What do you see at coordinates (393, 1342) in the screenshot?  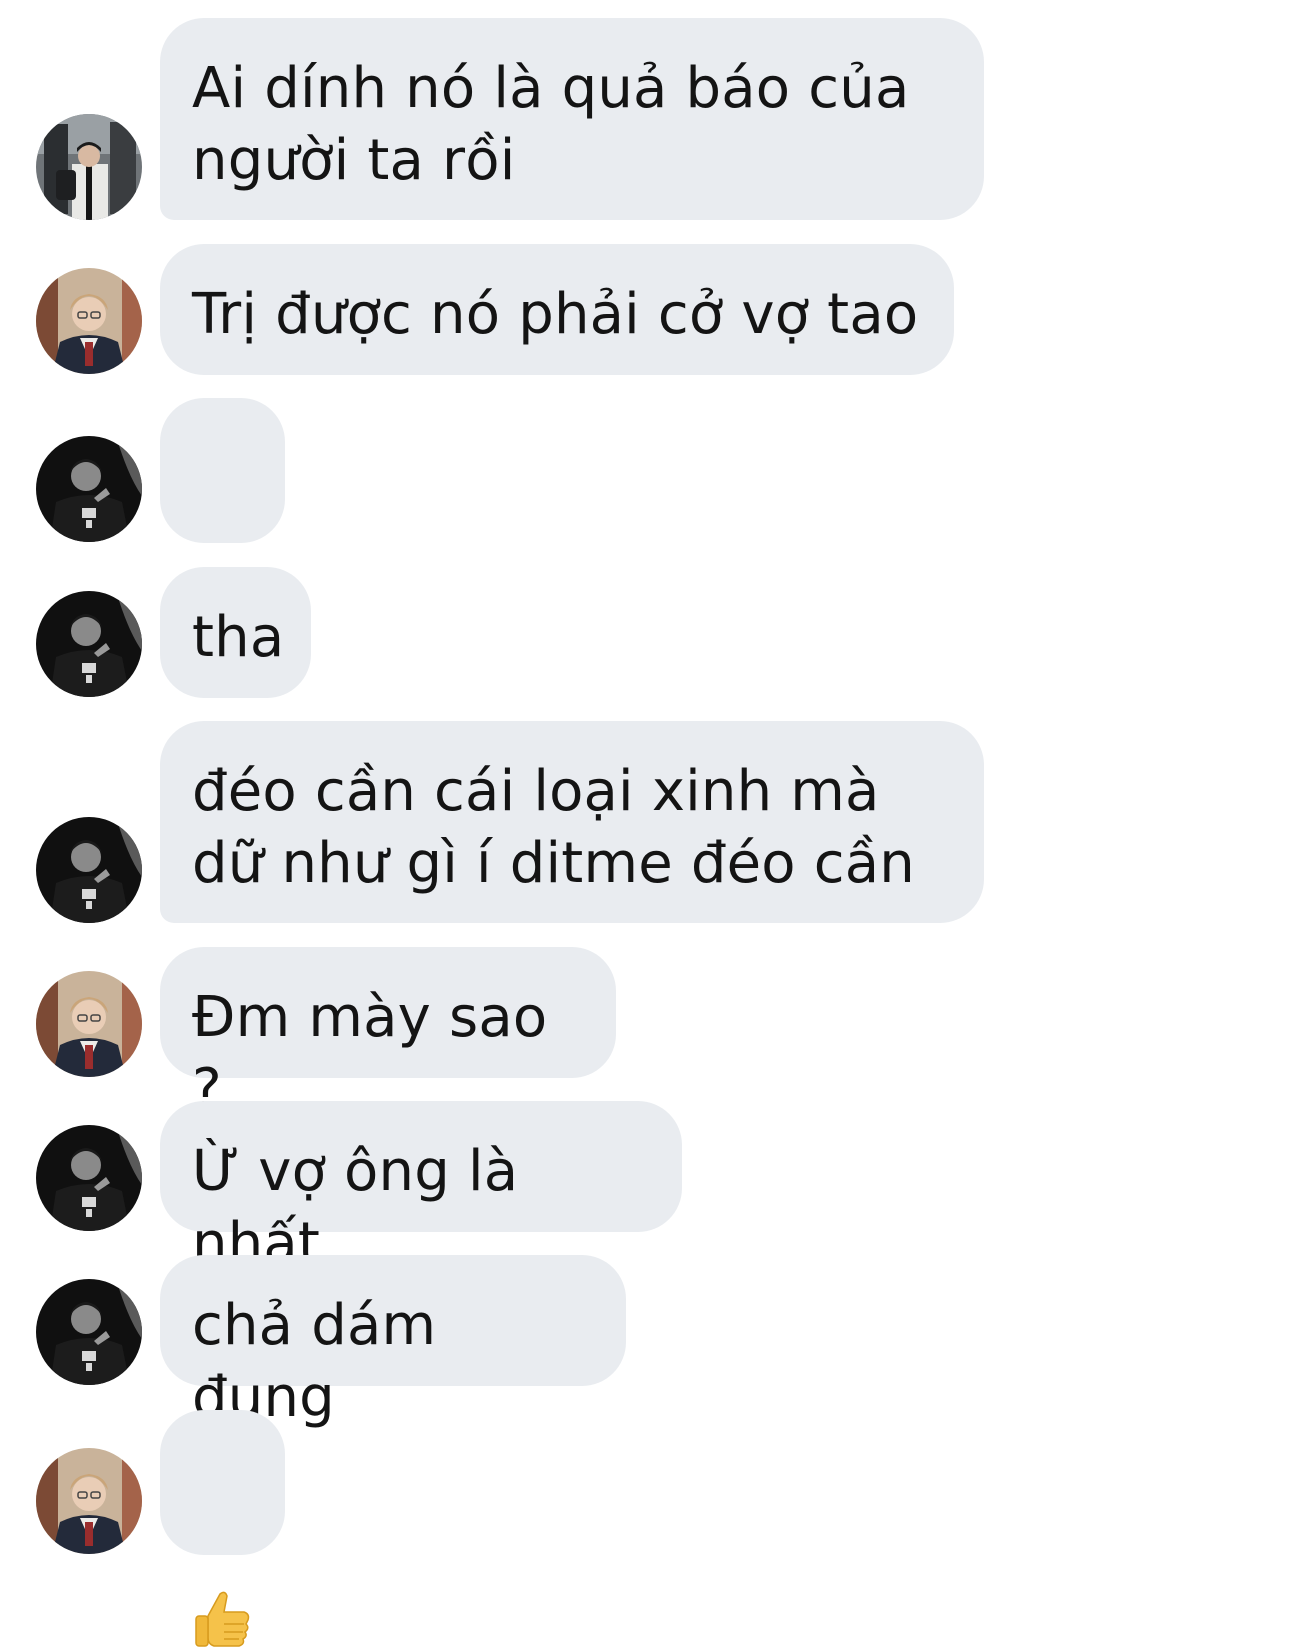 I see `message-bubble: chả dám đụng` at bounding box center [393, 1342].